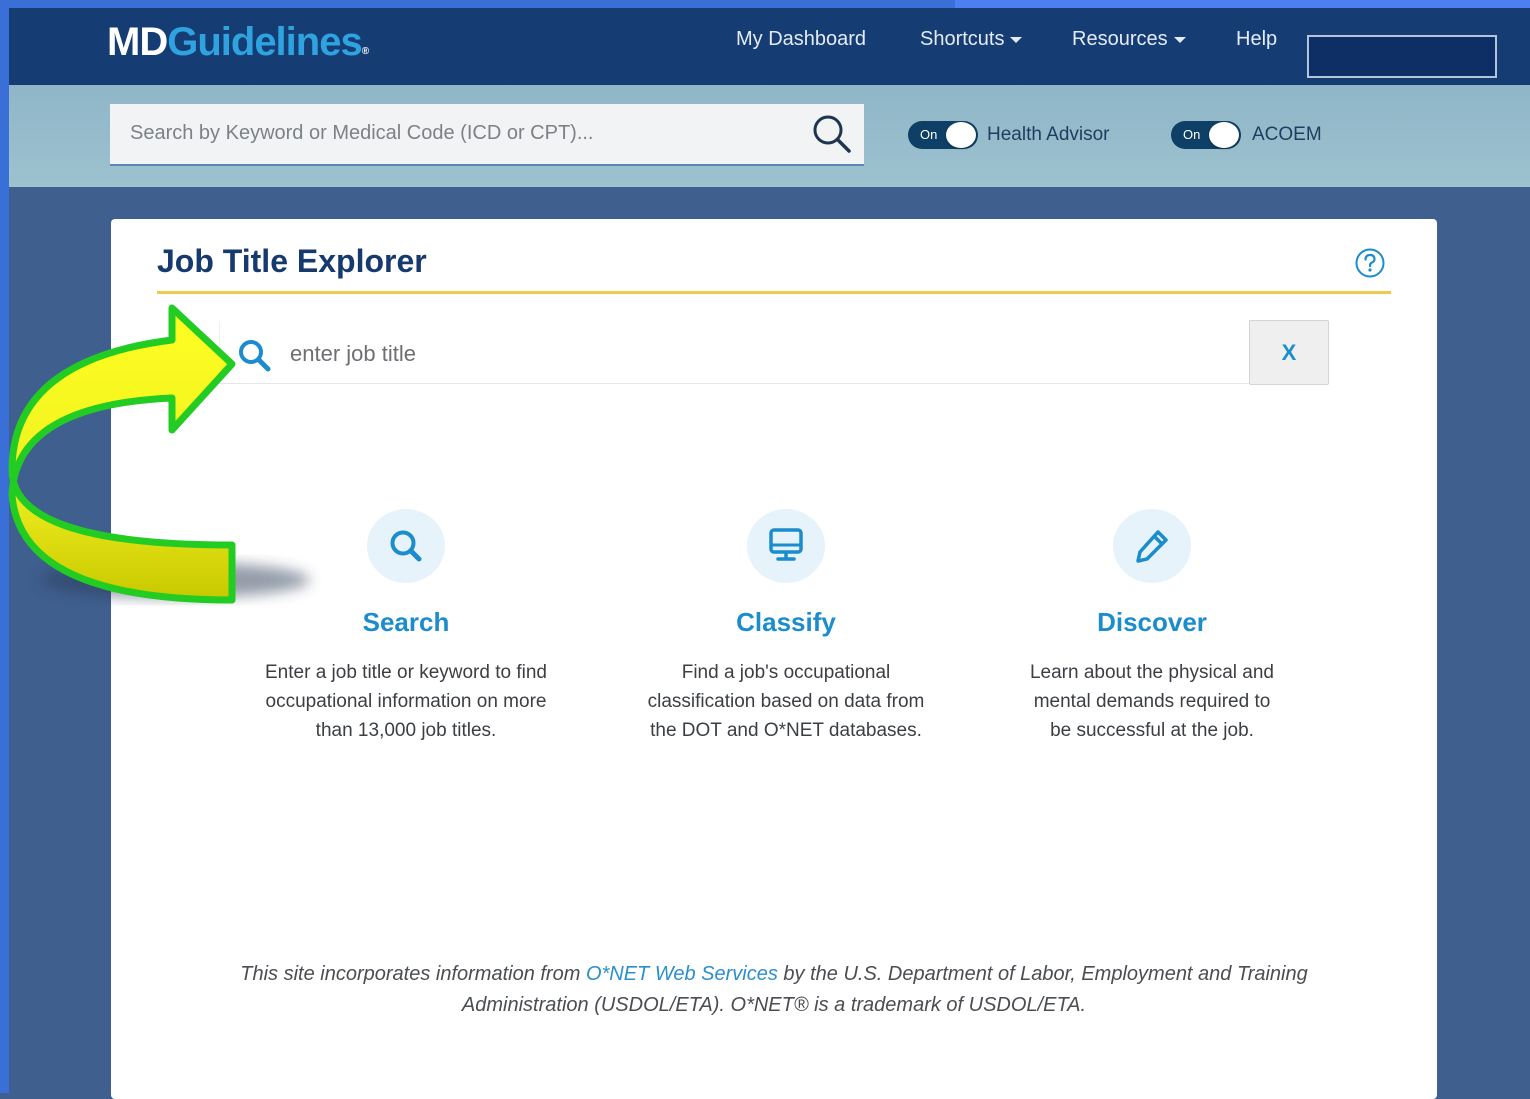  I want to click on feature-description-line: Enter a job title or keyword to find, so click(406, 672).